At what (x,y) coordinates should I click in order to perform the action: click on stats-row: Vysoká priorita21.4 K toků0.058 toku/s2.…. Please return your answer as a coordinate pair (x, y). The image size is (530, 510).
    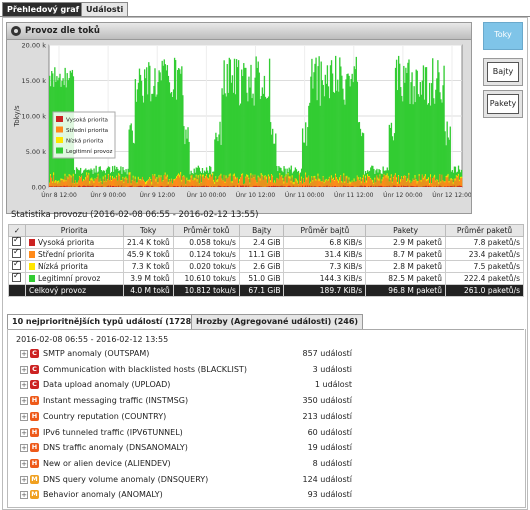
    Looking at the image, I should click on (266, 242).